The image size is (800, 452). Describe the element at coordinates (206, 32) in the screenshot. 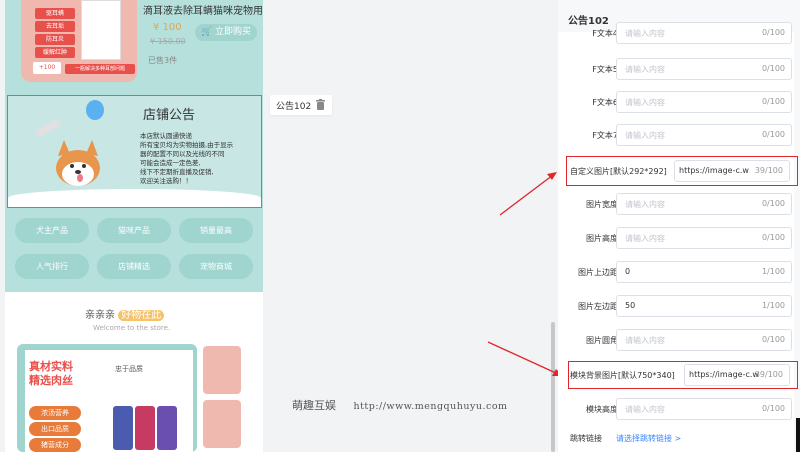

I see `cart-icon: 🛒` at that location.